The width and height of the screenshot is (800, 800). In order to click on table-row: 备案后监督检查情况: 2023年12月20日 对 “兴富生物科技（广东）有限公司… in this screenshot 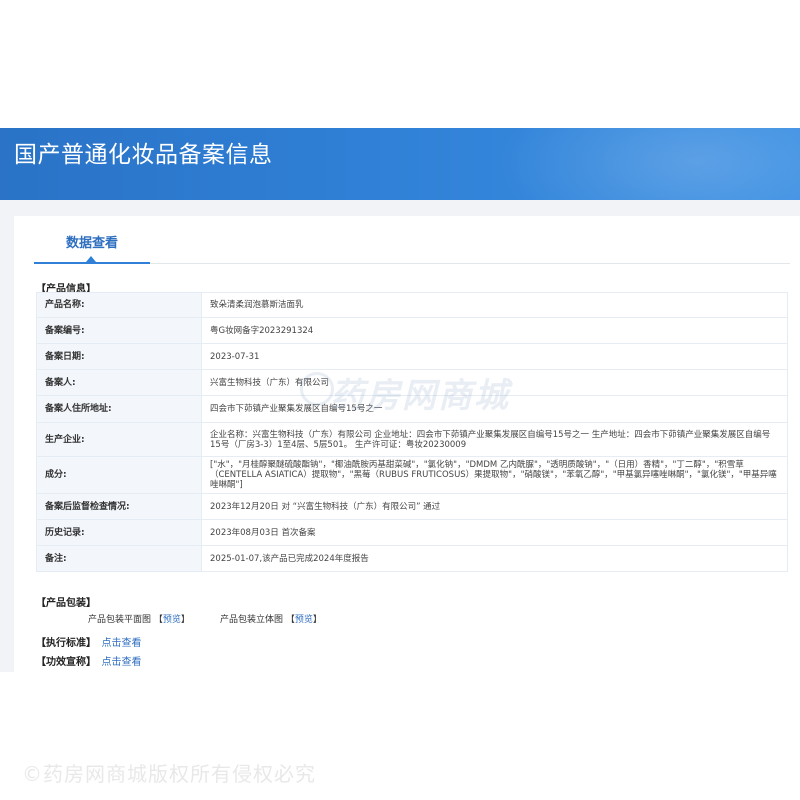, I will do `click(412, 506)`.